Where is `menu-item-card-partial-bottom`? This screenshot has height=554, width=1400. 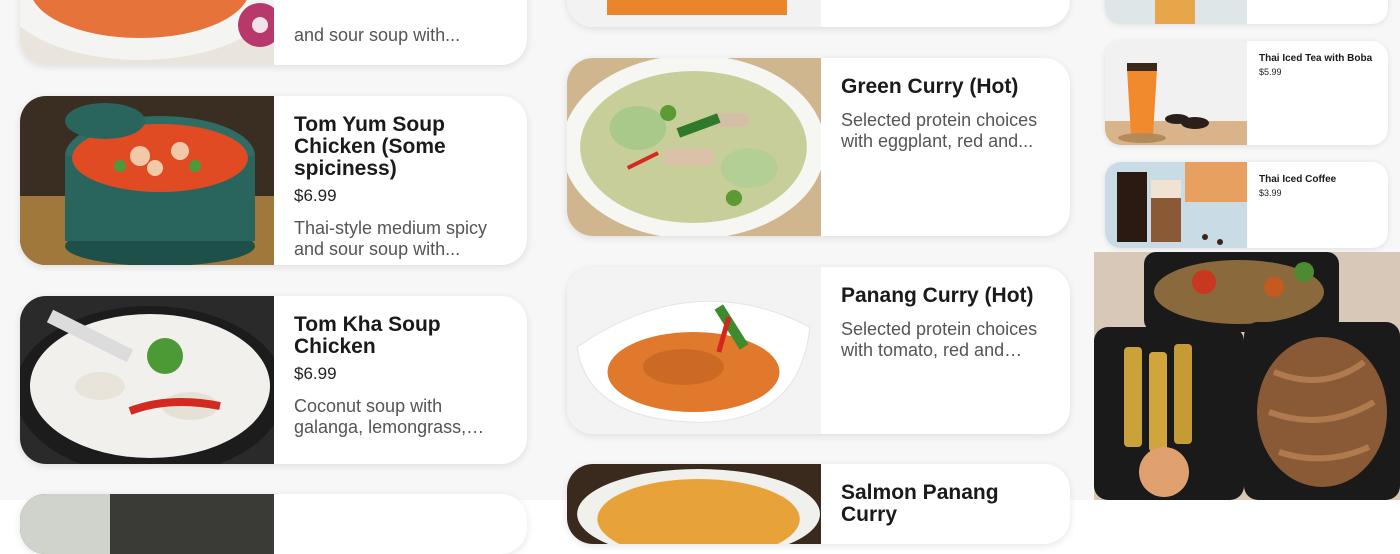 menu-item-card-partial-bottom is located at coordinates (273, 524).